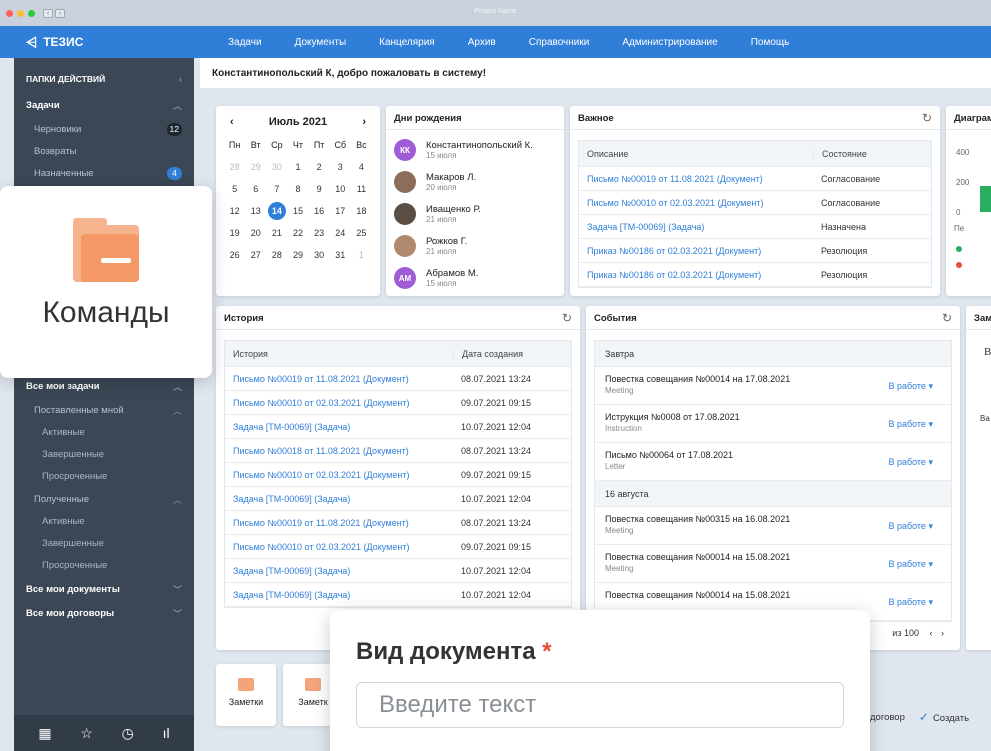 The image size is (991, 751). What do you see at coordinates (255, 211) in the screenshot?
I see `calendar-day: 13` at bounding box center [255, 211].